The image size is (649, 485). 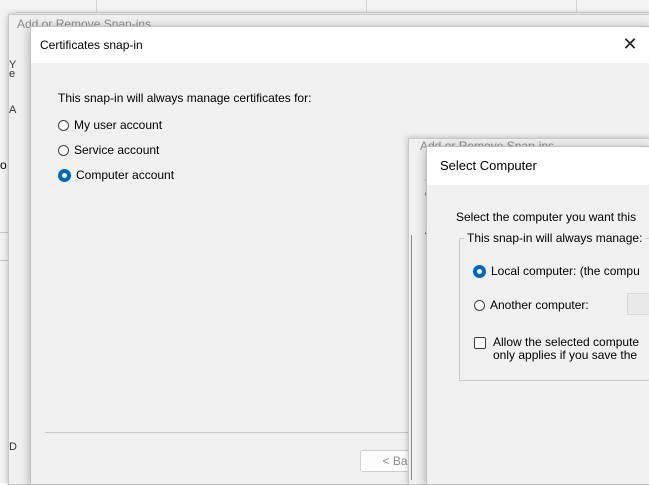 I want to click on dialog-title: Select Computer, so click(x=488, y=165).